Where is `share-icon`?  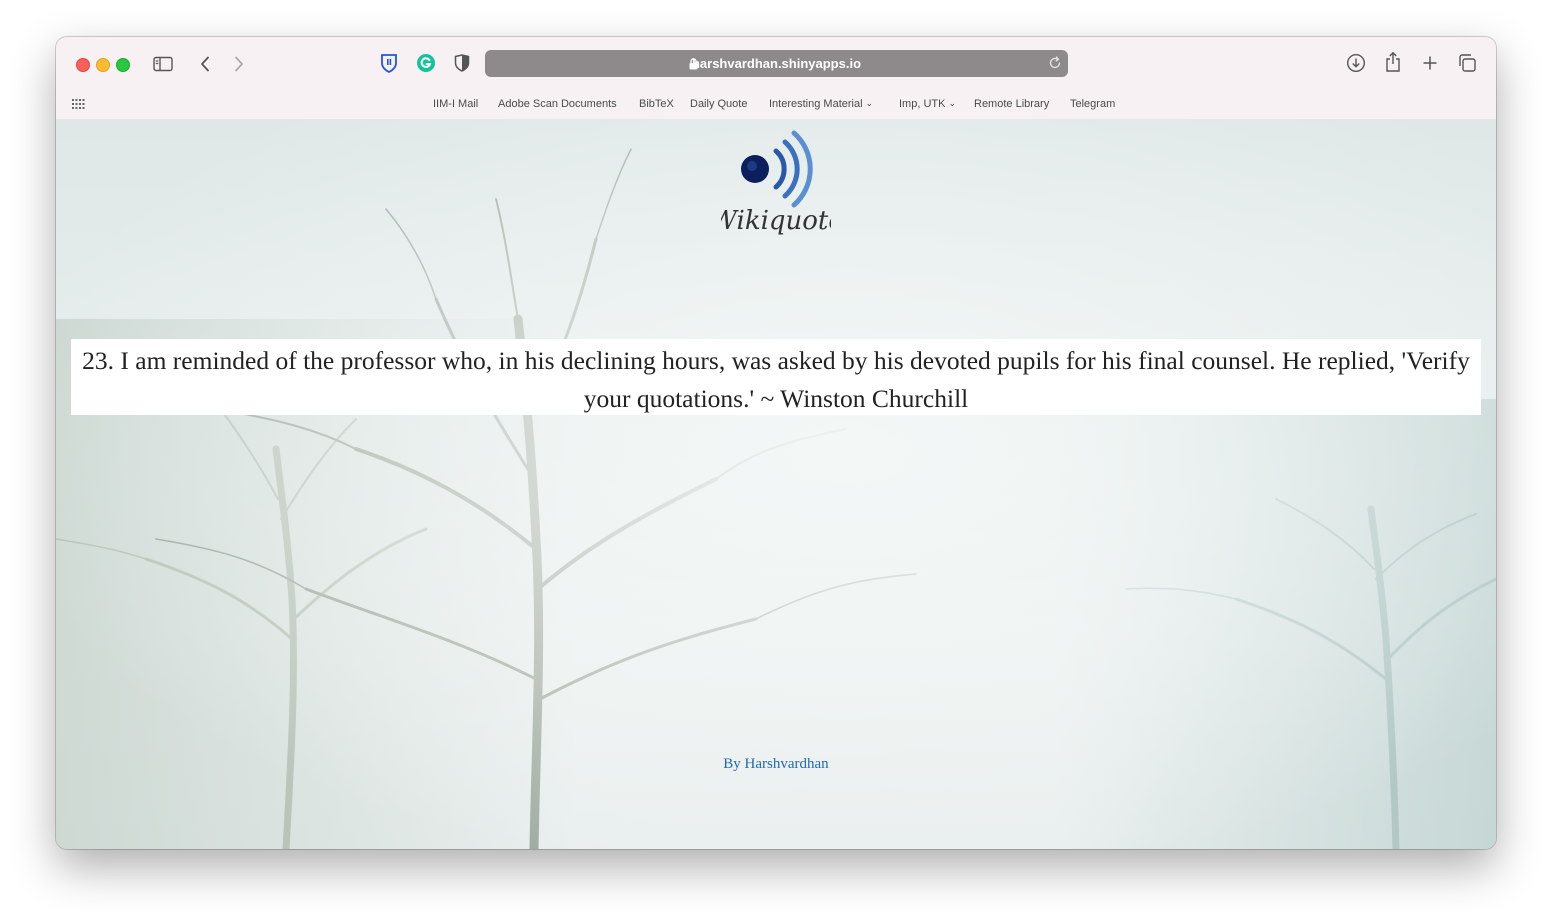 share-icon is located at coordinates (1393, 62).